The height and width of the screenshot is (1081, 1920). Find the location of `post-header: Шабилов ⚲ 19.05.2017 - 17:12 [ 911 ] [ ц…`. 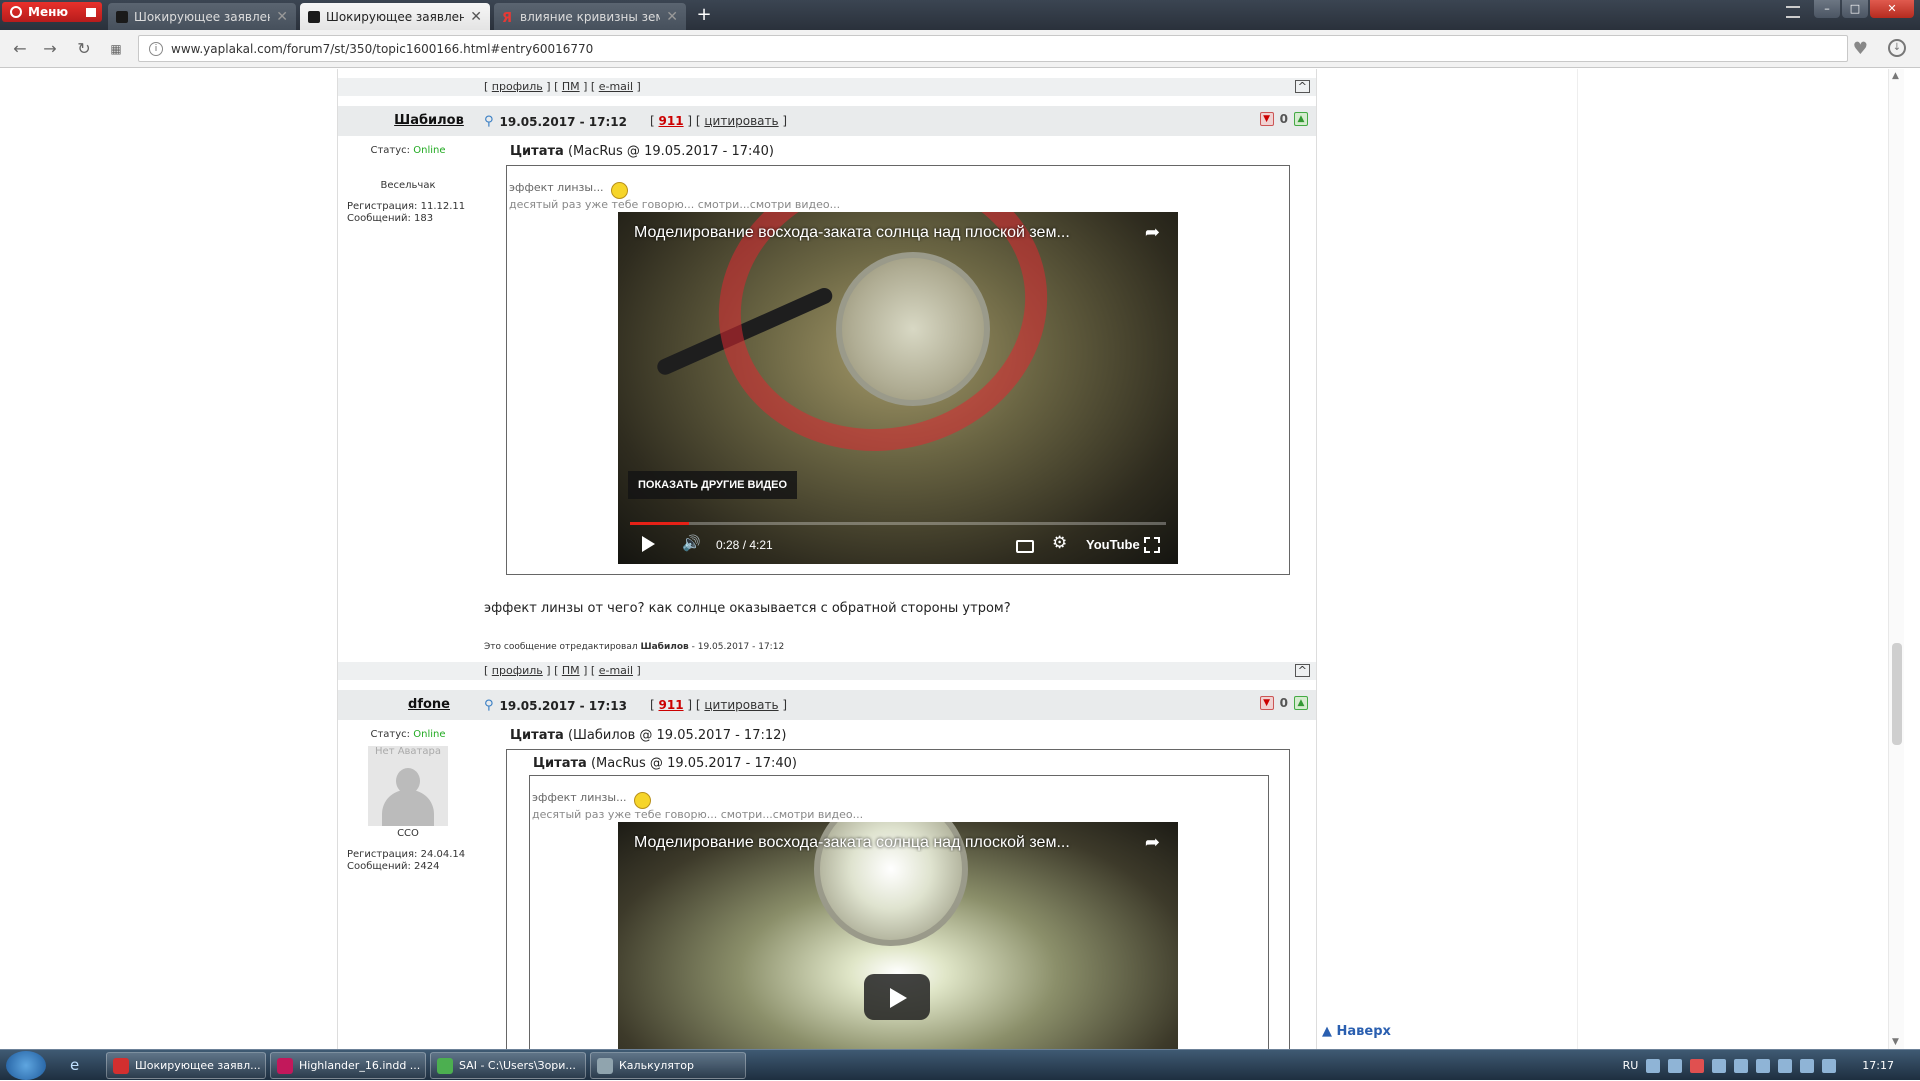

post-header: Шабилов ⚲ 19.05.2017 - 17:12 [ 911 ] [ ц… is located at coordinates (827, 121).